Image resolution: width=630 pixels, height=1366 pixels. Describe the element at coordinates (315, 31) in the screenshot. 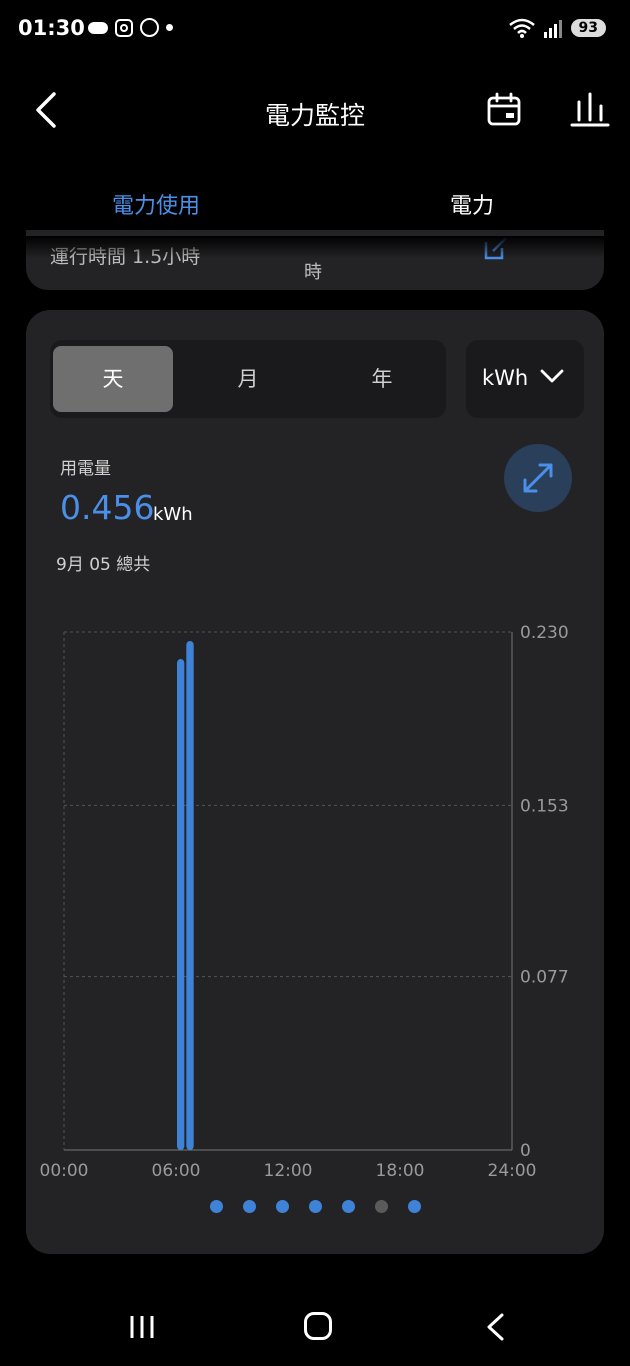

I see `status-bar: 01:30 93` at that location.